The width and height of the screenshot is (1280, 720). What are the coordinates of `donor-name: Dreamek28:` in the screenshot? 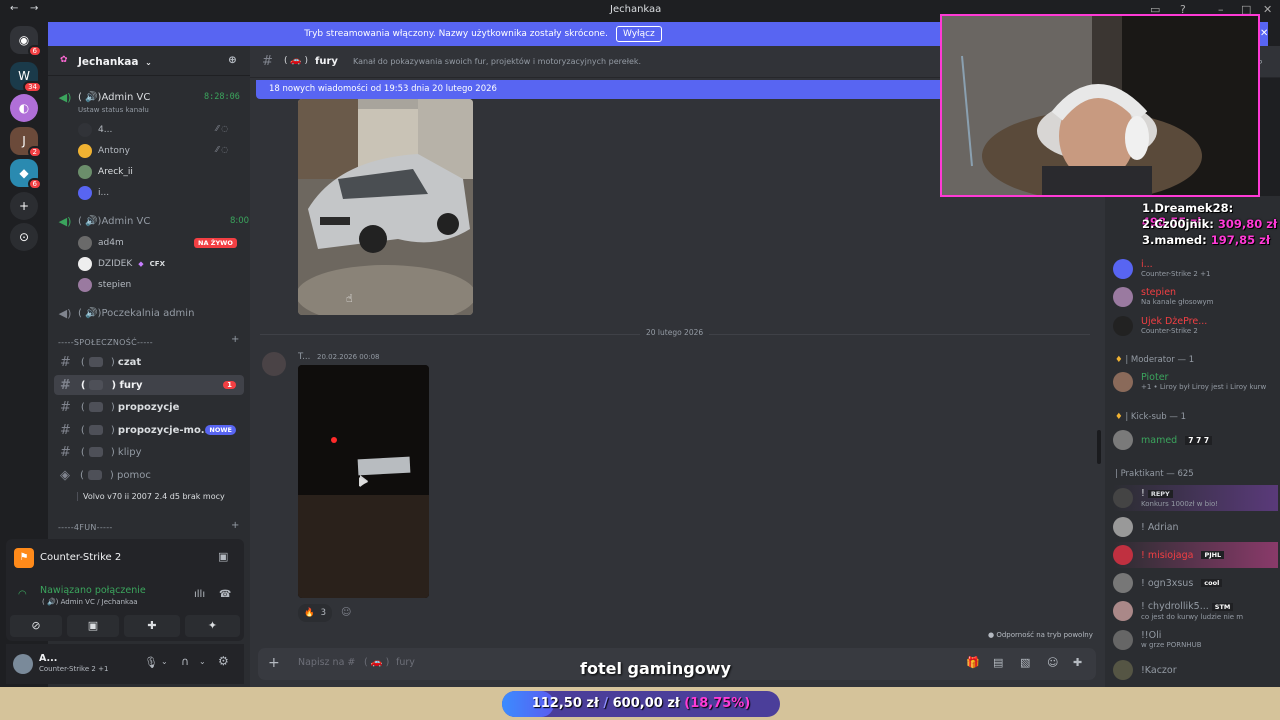 It's located at (1194, 208).